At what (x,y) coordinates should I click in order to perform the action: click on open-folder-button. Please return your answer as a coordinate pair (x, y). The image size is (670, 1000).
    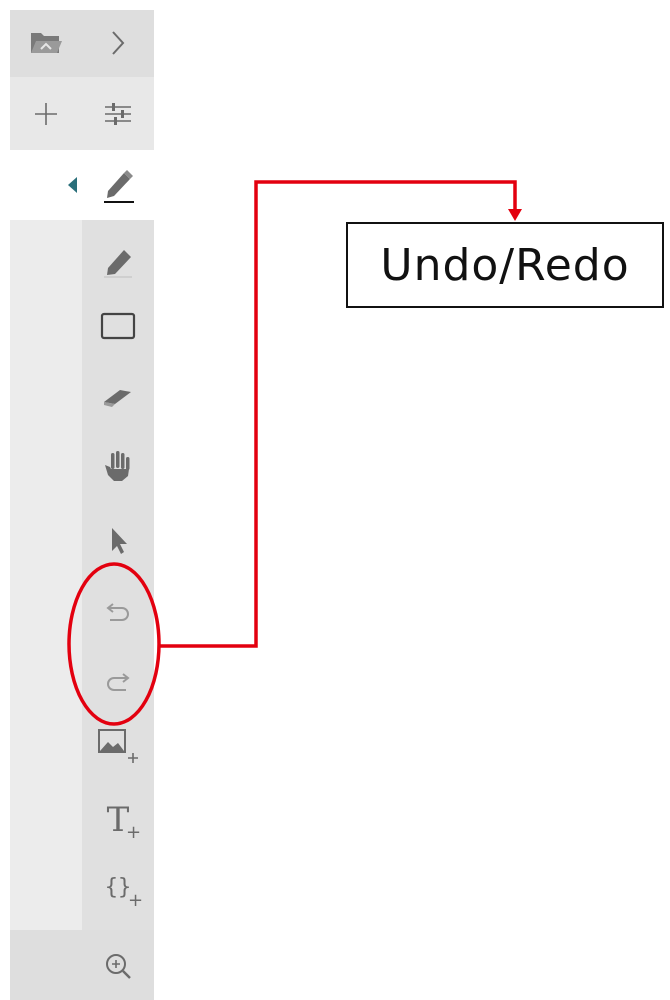
    Looking at the image, I should click on (46, 43).